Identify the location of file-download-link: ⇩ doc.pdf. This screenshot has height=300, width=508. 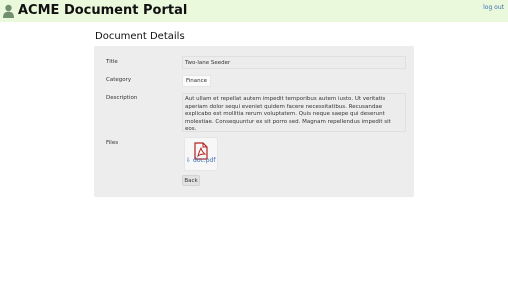
(200, 160).